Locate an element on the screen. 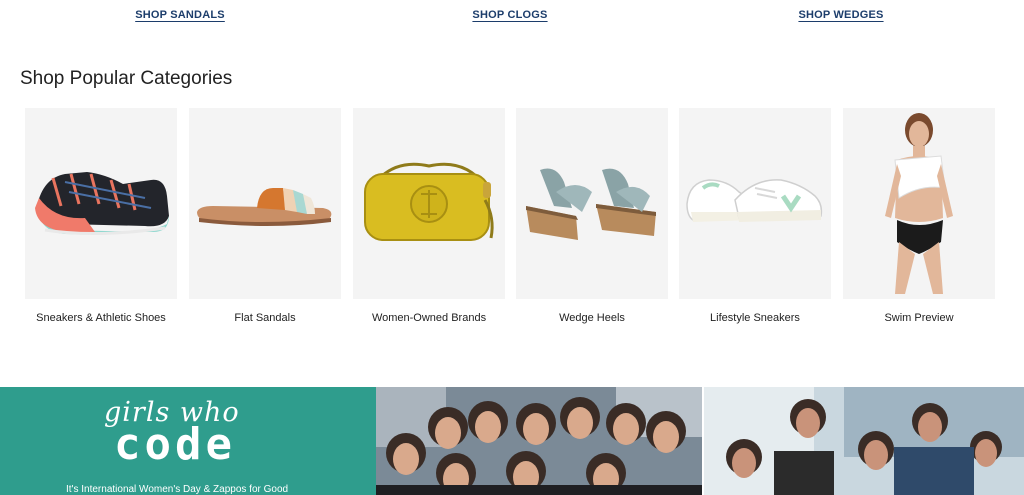 The width and height of the screenshot is (1024, 495). shop-links-bar: SHOP SANDALS SHOP CLOGS SHOP WEDGES is located at coordinates (512, 15).